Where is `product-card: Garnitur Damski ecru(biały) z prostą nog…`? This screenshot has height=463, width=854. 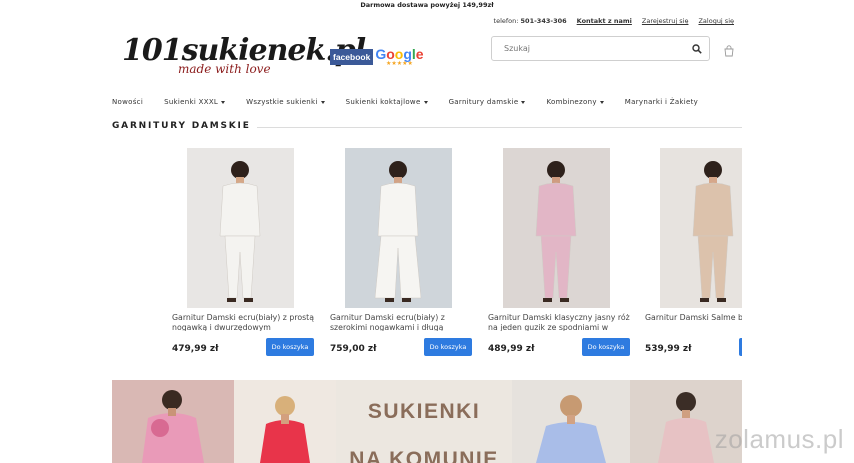
product-card: Garnitur Damski ecru(biały) z prostą nog… is located at coordinates (243, 254).